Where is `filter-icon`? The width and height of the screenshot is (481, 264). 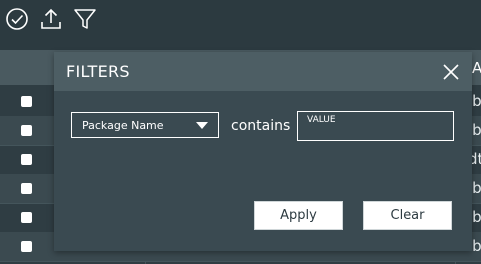
filter-icon is located at coordinates (85, 19).